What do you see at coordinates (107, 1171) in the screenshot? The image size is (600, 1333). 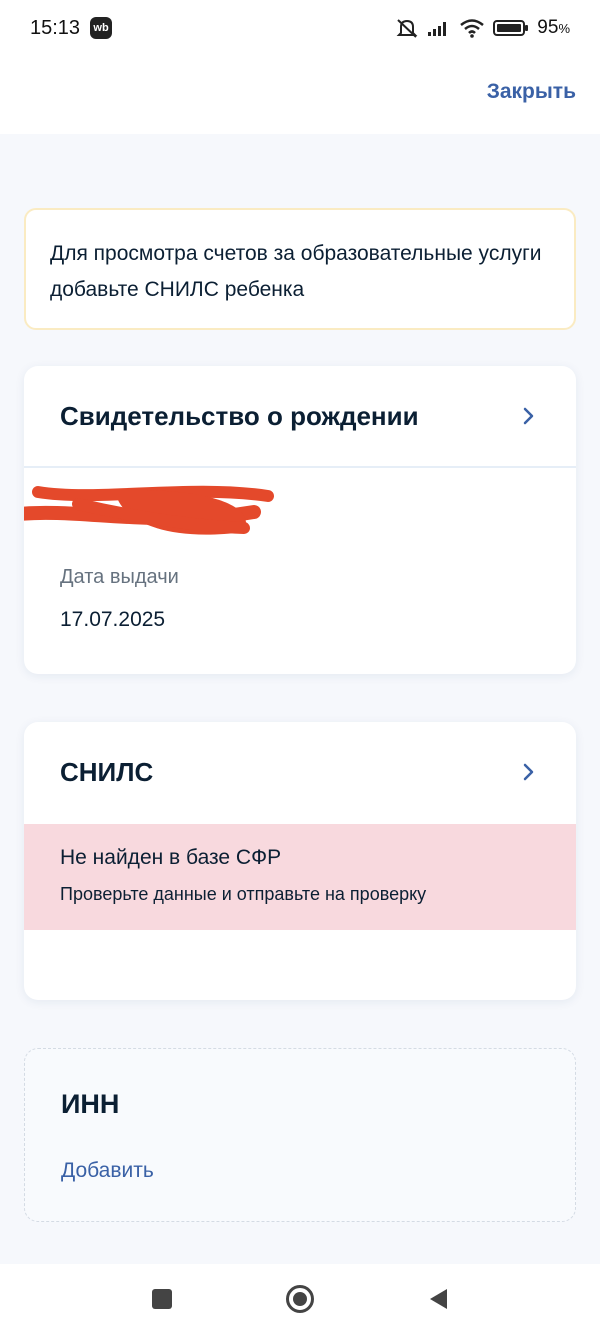 I see `inn-add-link: Добавить` at bounding box center [107, 1171].